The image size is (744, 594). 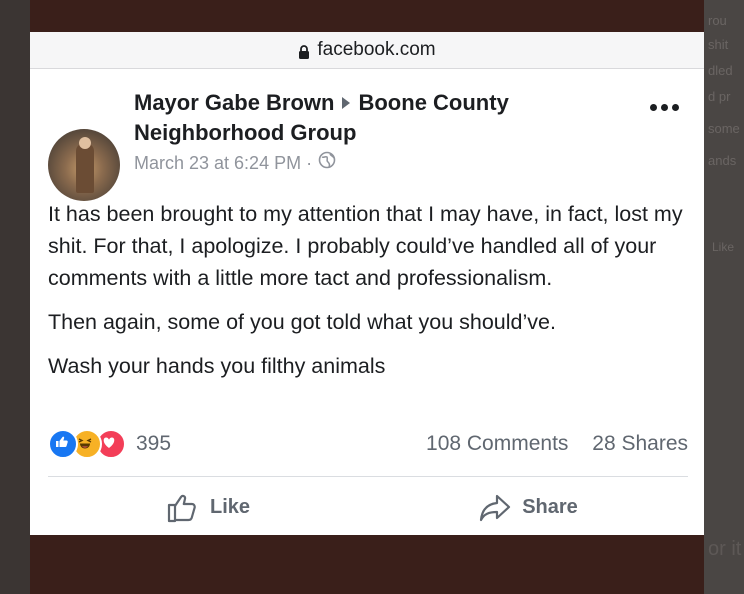 I want to click on post-paragraph: Wash your hands you filthy animals, so click(x=217, y=366).